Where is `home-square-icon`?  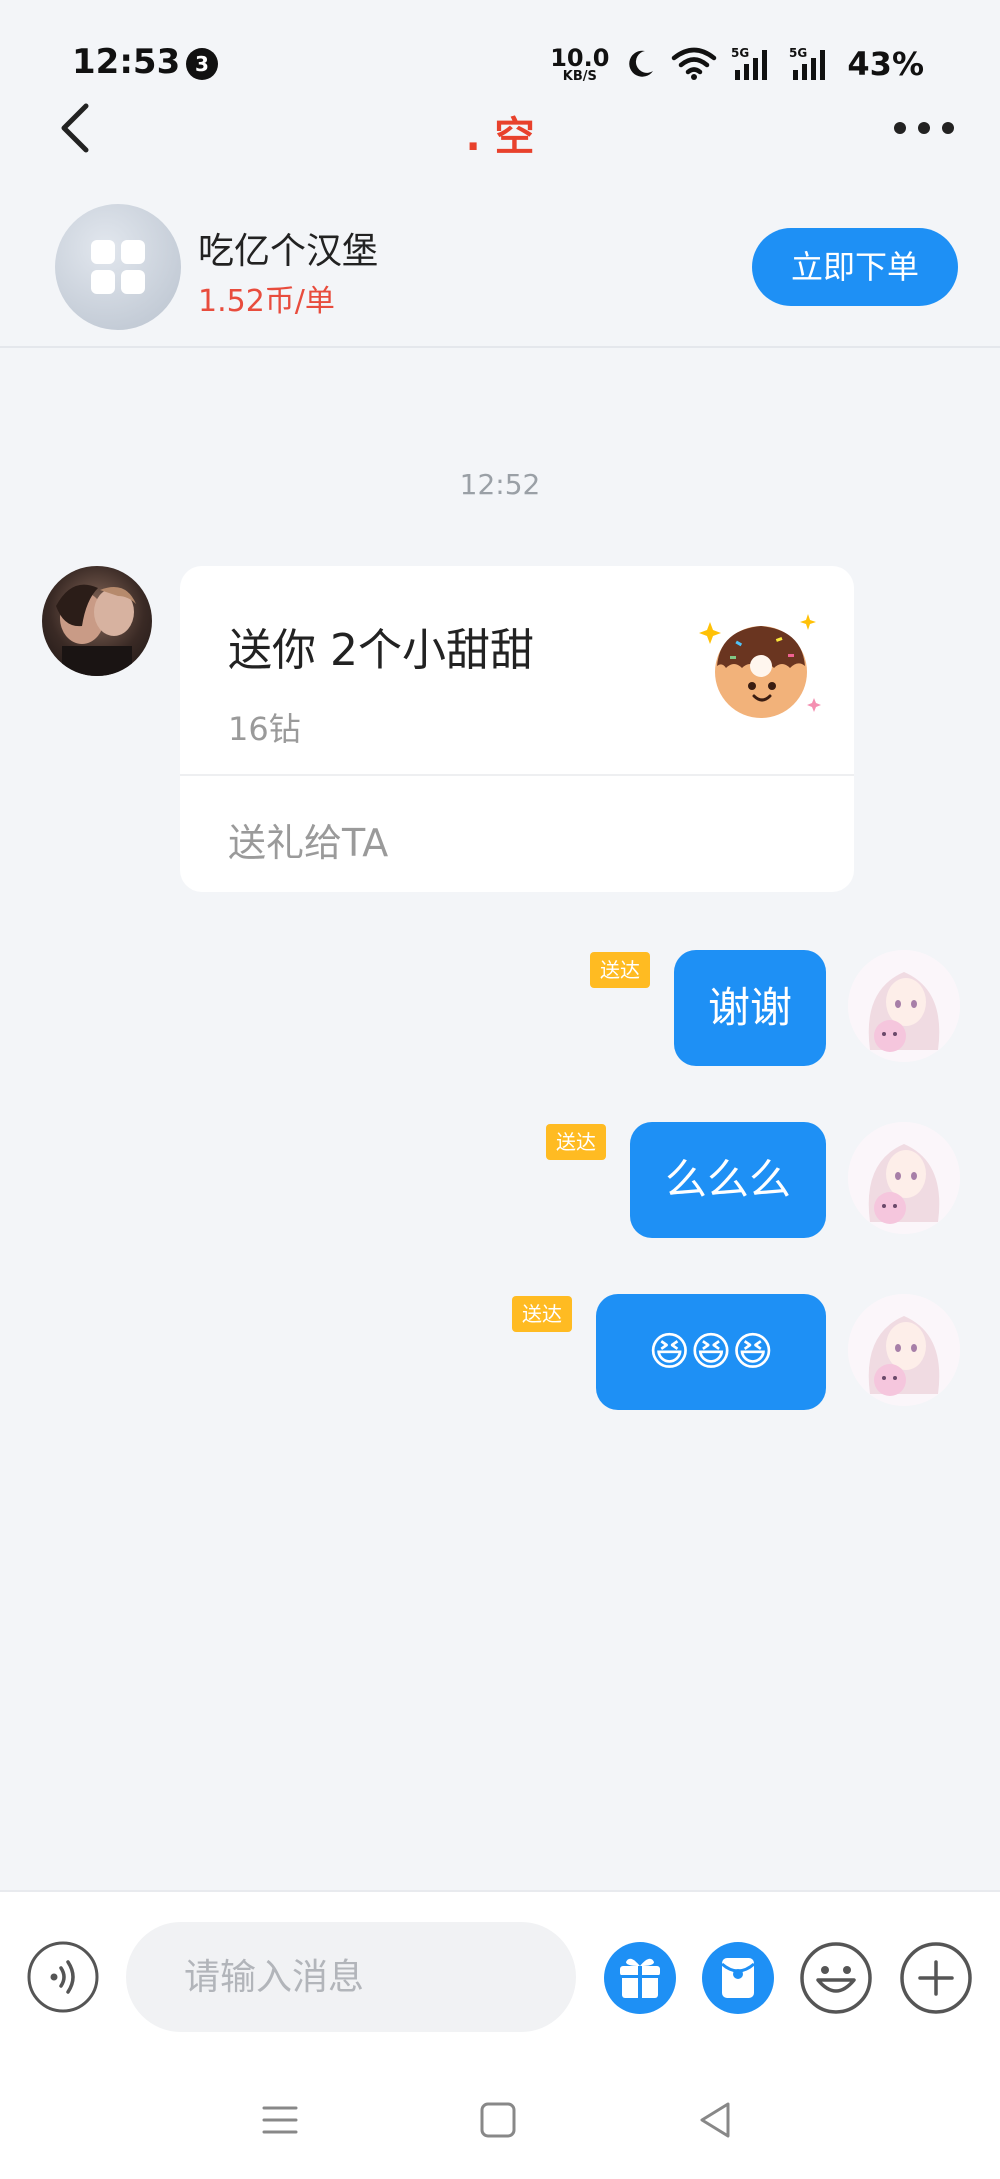 home-square-icon is located at coordinates (498, 2120).